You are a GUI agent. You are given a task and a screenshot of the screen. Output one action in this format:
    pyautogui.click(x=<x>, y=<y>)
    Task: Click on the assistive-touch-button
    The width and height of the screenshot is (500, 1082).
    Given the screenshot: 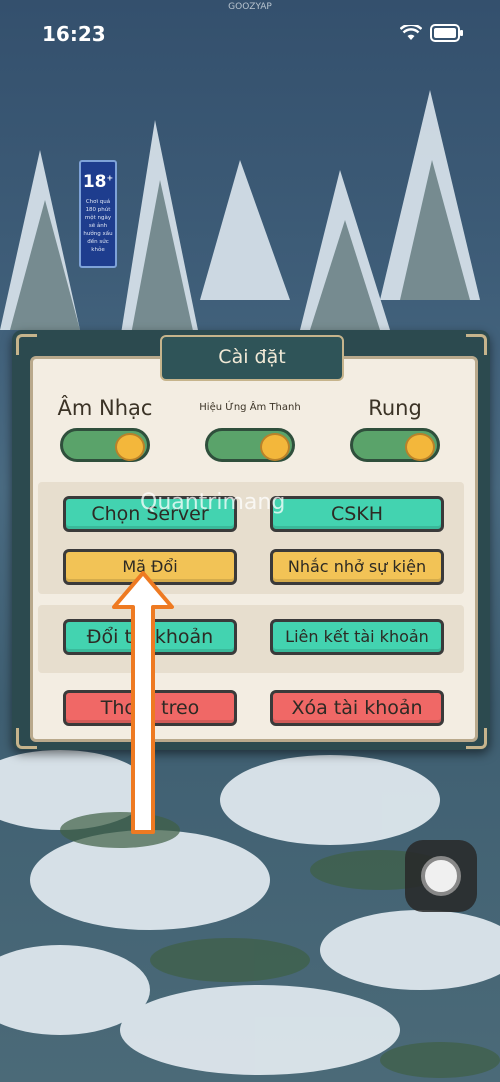 What is the action you would take?
    pyautogui.click(x=441, y=876)
    